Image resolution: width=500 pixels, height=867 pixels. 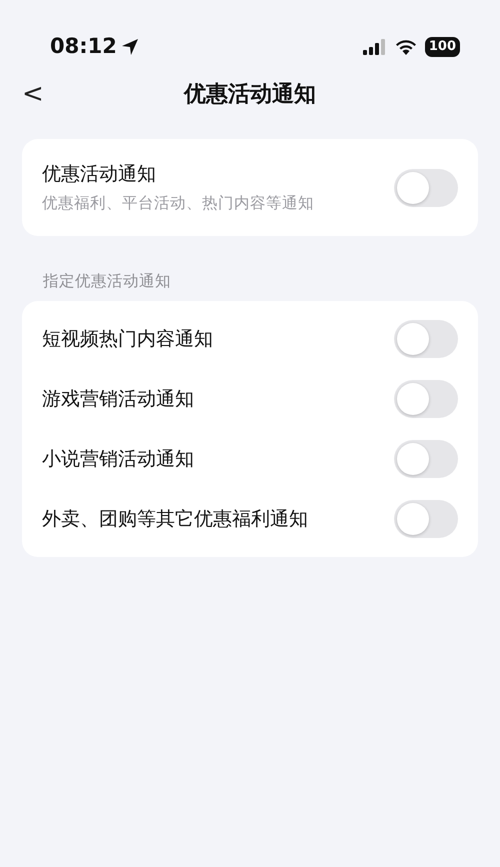 I want to click on wifi-icon, so click(x=405, y=47).